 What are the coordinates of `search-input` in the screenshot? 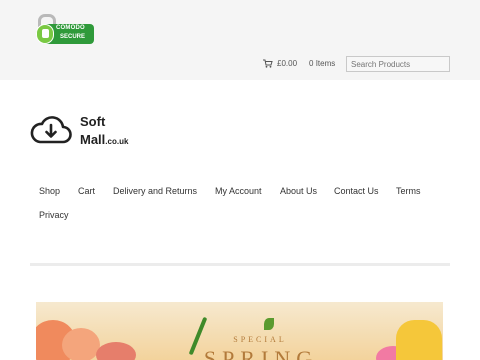 It's located at (398, 64).